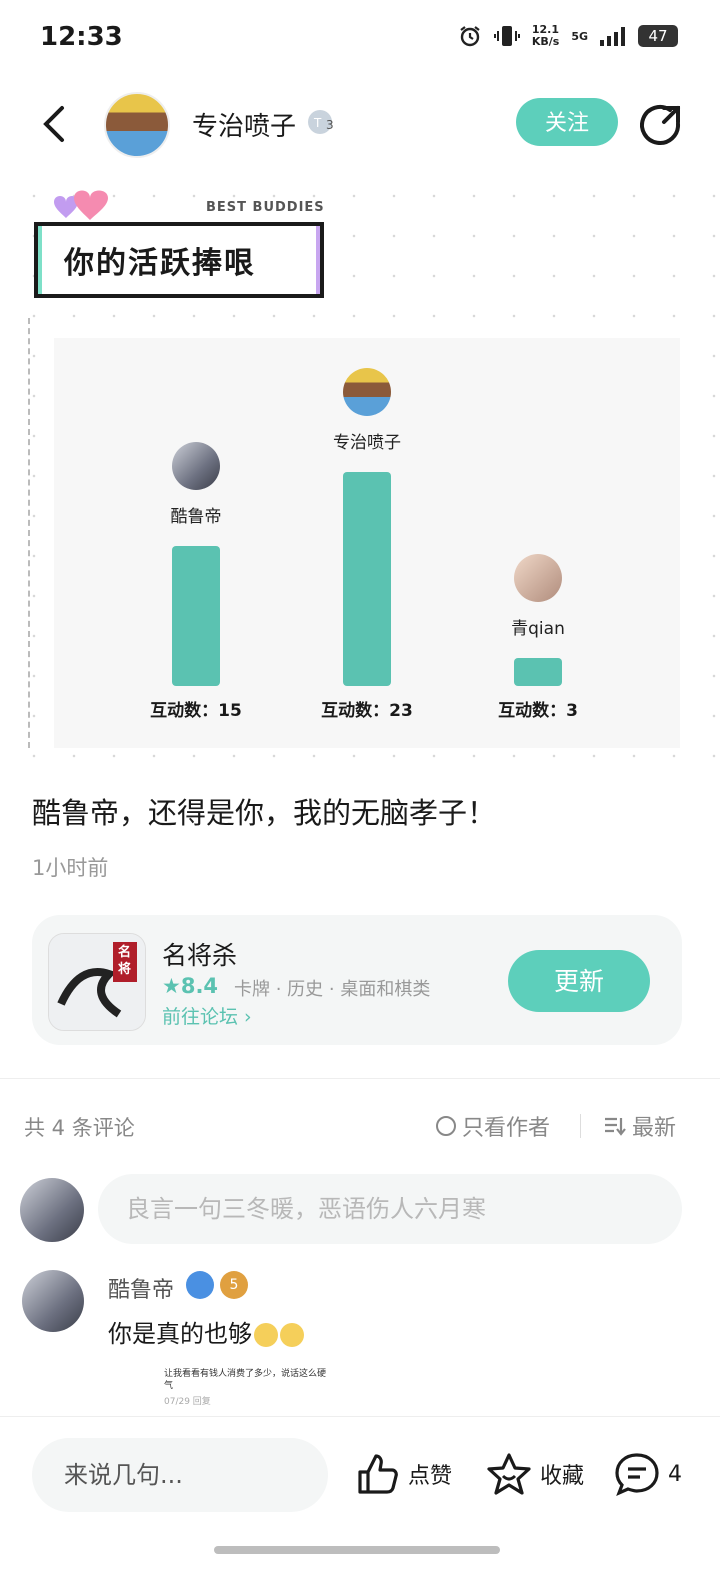 This screenshot has width=720, height=1585. What do you see at coordinates (200, 1017) in the screenshot?
I see `forum-link-label: 前往论坛` at bounding box center [200, 1017].